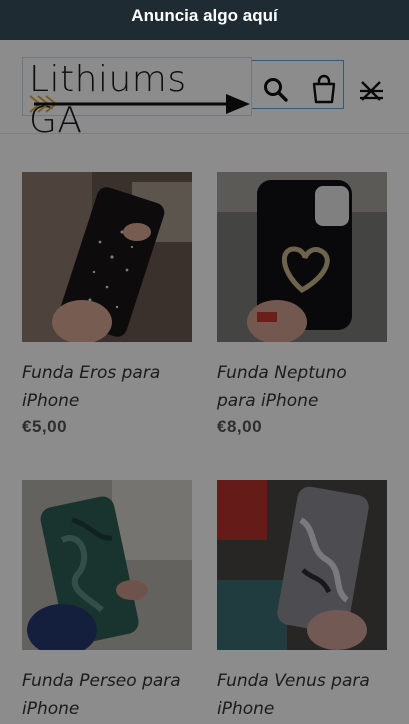 The height and width of the screenshot is (724, 409). I want to click on product-title: Funda Venus para iPhone, so click(302, 695).